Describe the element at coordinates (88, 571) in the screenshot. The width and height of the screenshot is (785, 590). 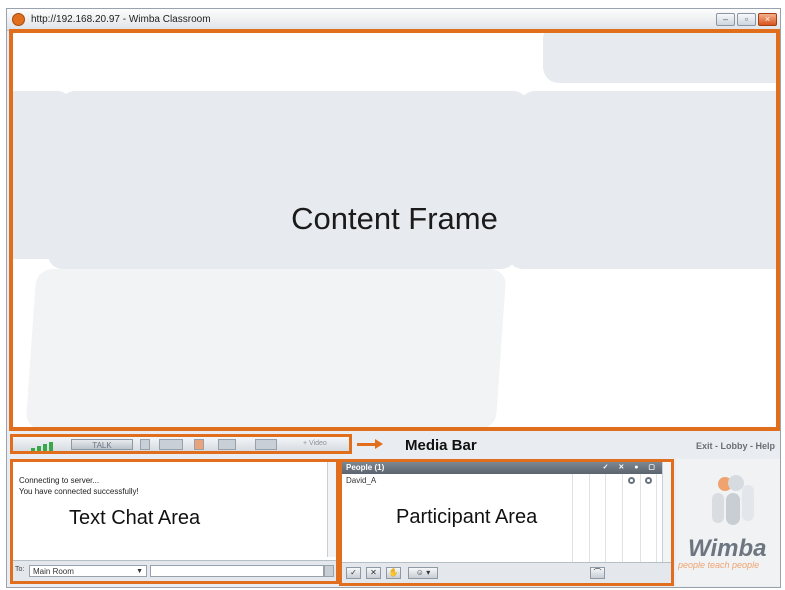
I see `room-select: Main Room ▼` at that location.